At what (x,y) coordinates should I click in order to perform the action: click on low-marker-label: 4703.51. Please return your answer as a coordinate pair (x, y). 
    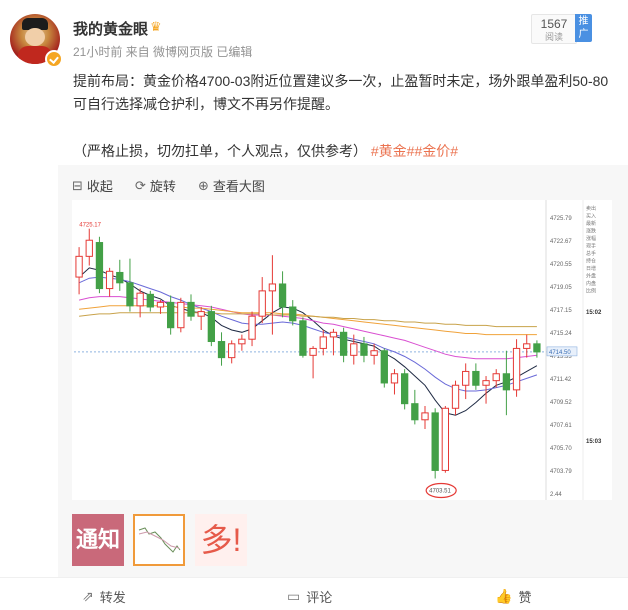
    Looking at the image, I should click on (440, 491).